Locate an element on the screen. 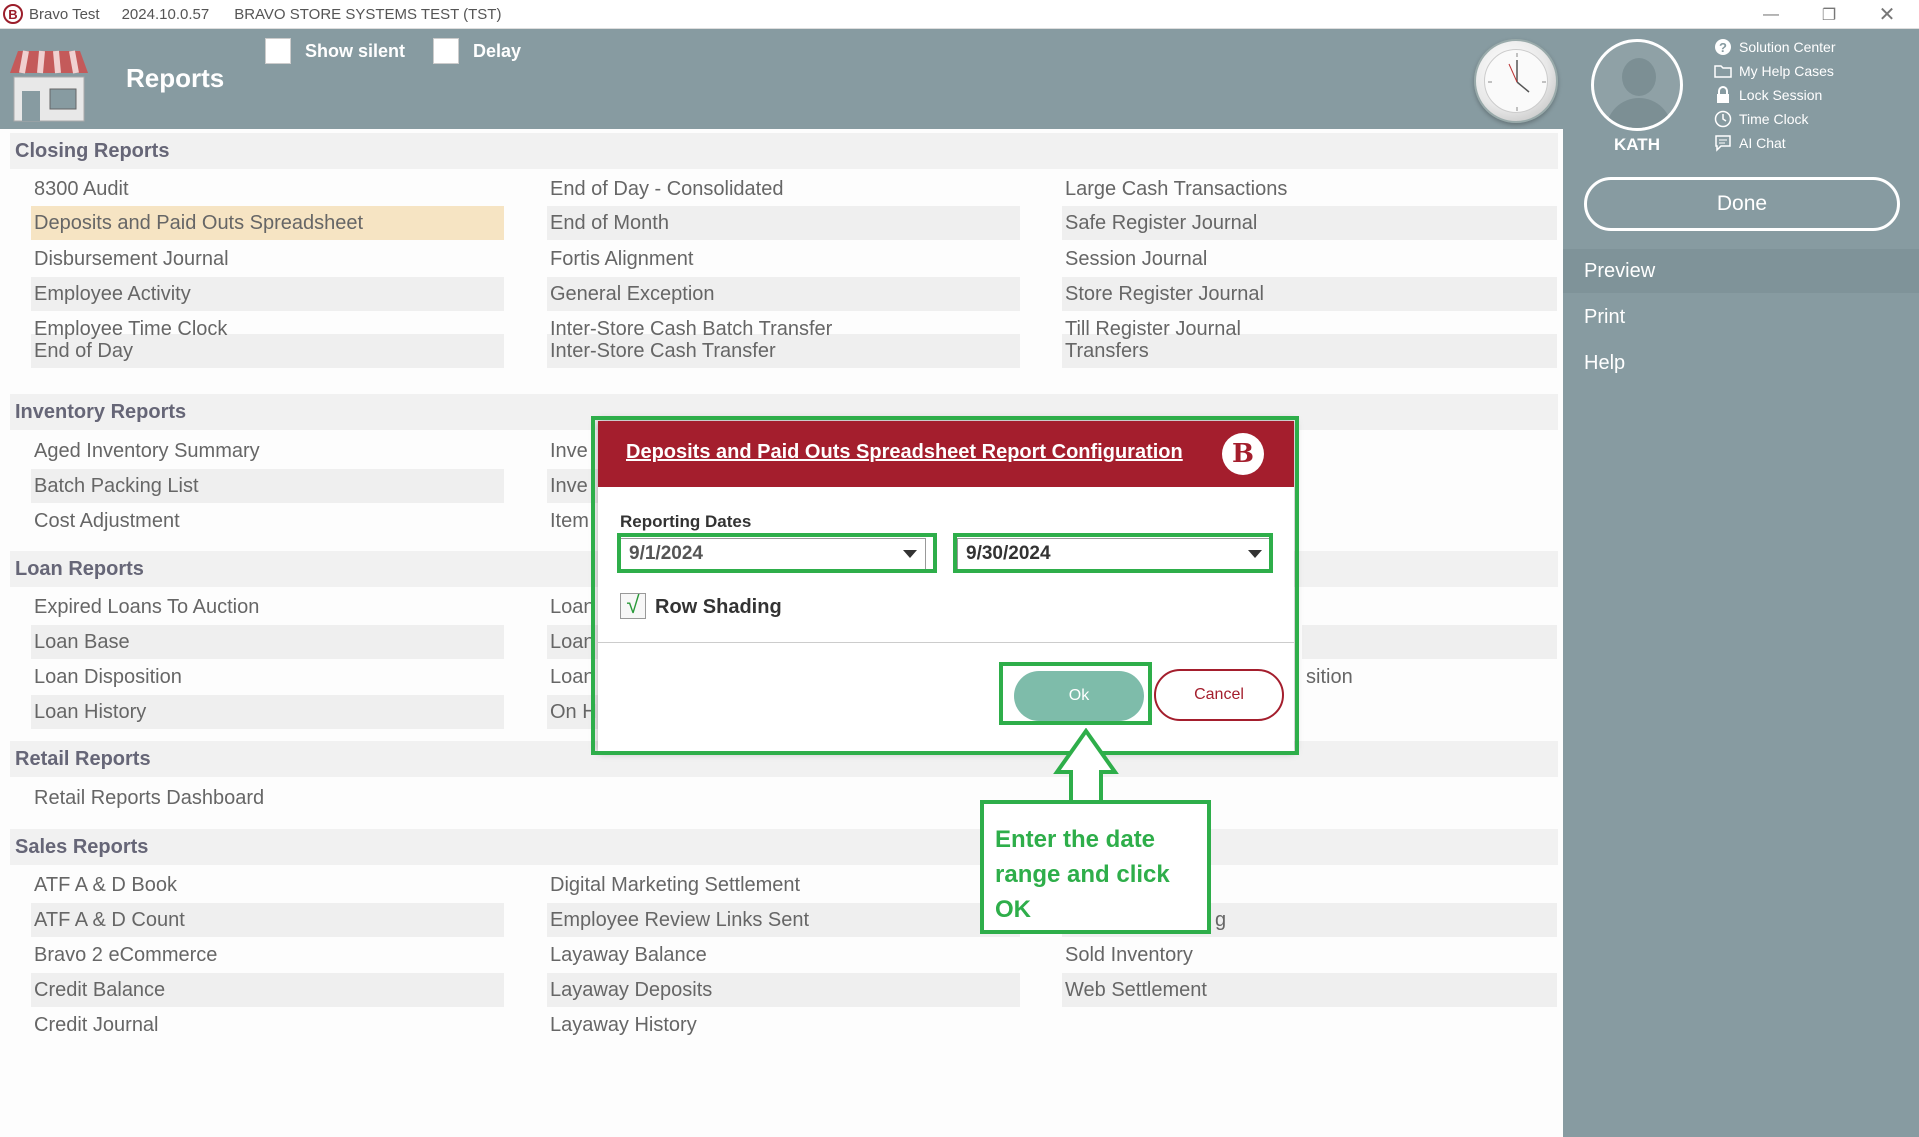  start-date-highlight is located at coordinates (777, 553).